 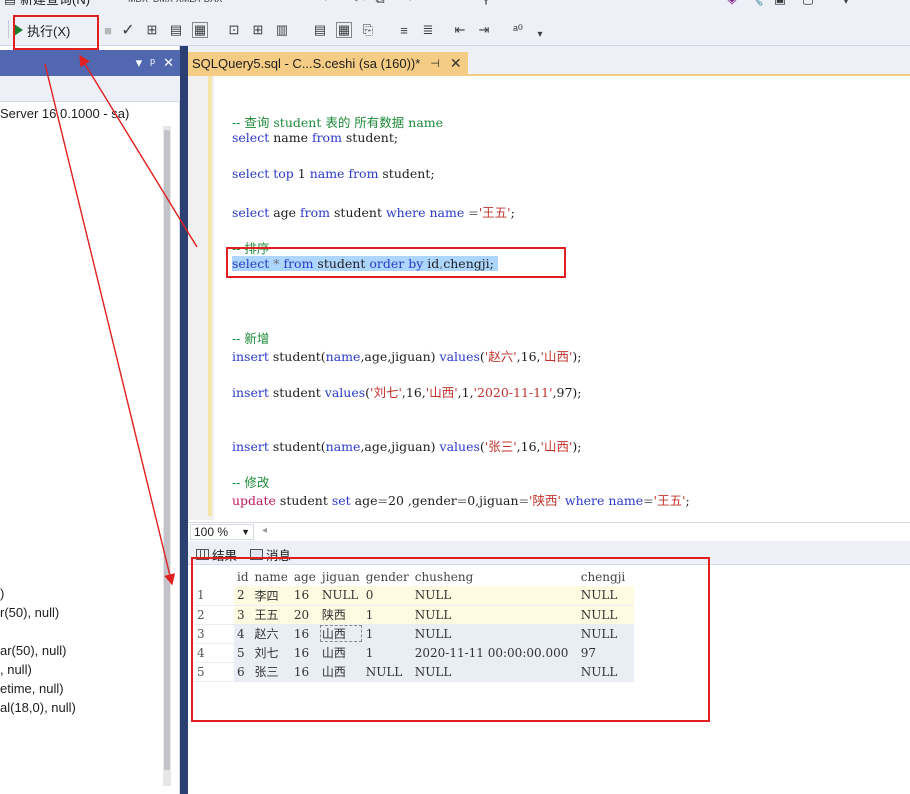 I want to click on results-to-grid-icon: ▦, so click(x=344, y=30).